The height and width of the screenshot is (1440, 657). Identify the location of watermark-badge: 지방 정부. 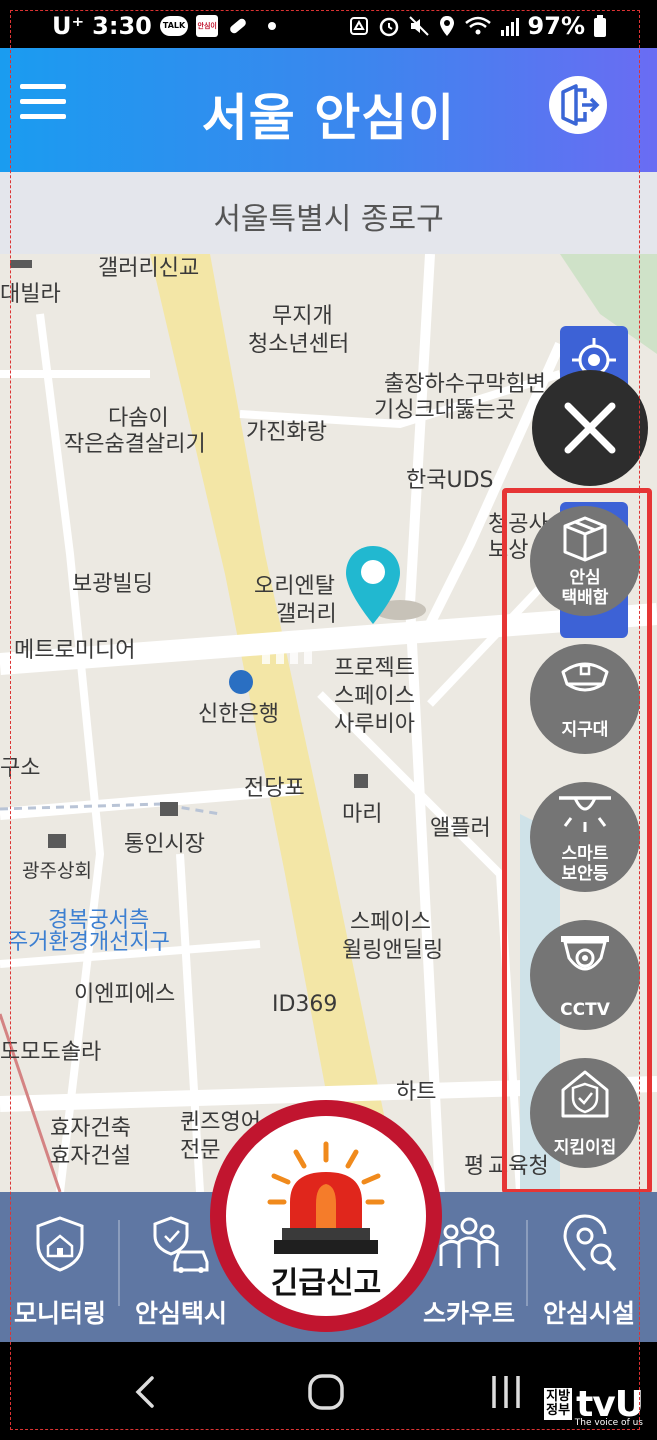
(558, 1404).